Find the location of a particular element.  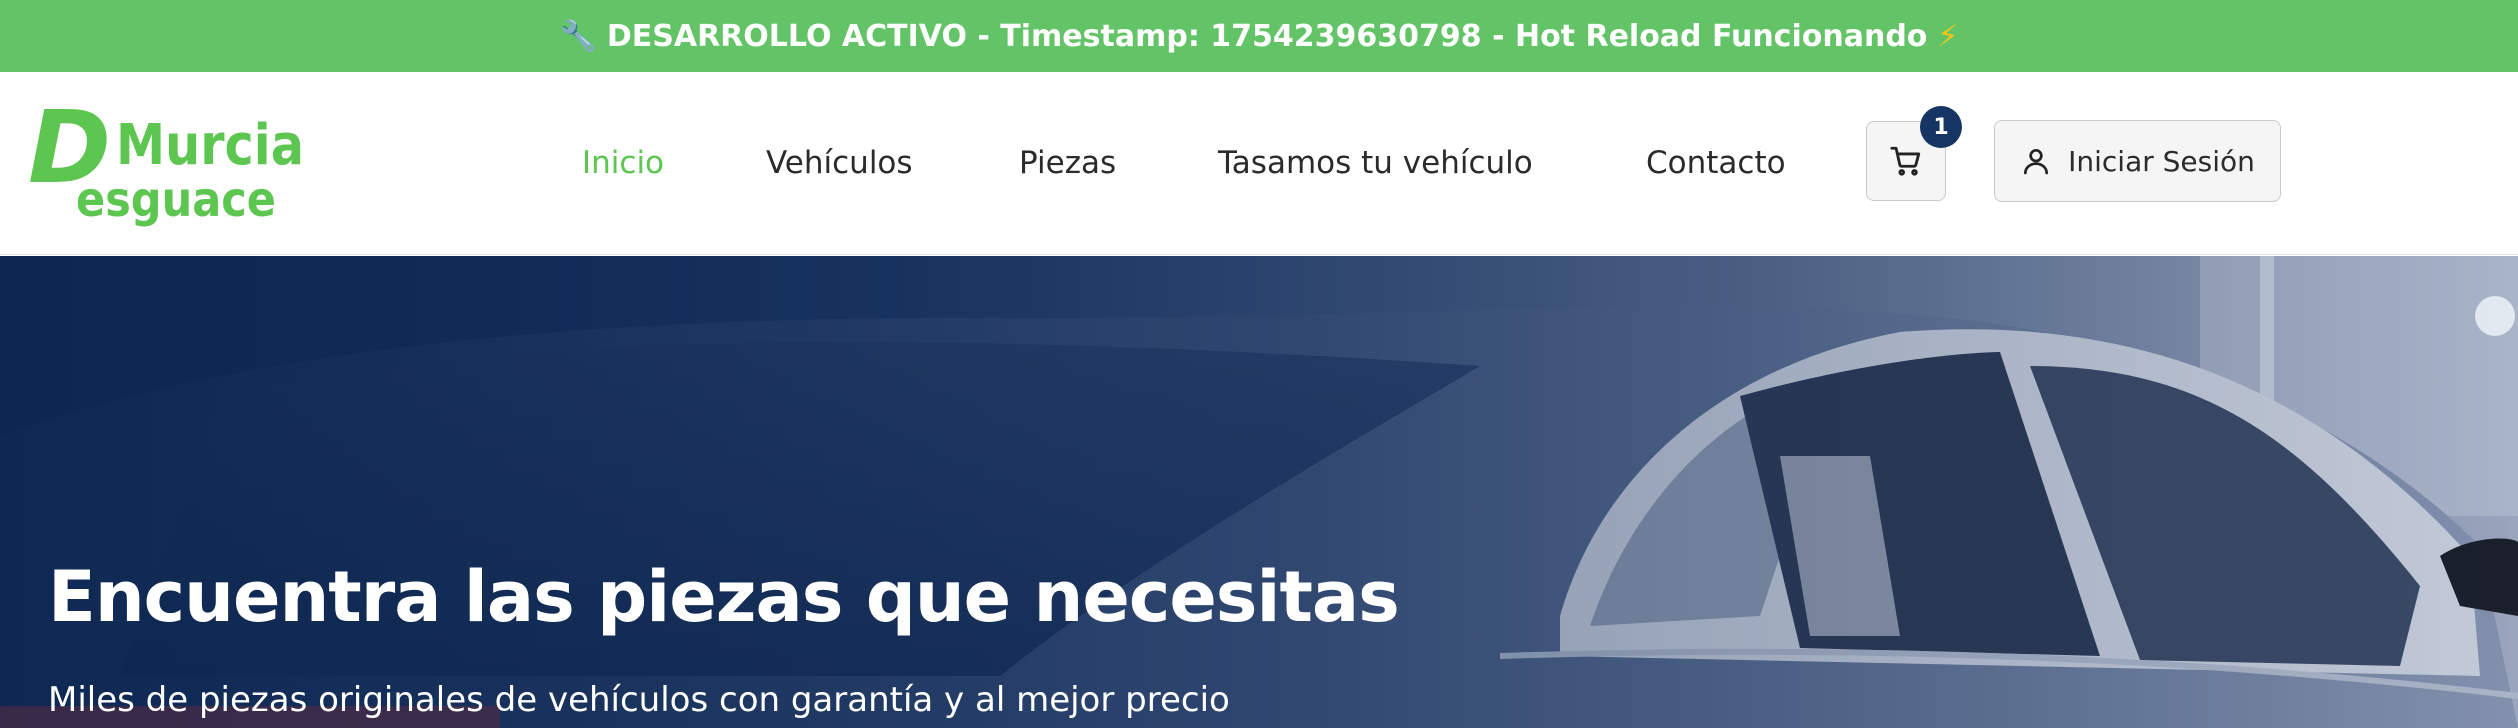

nav-item-tasamos: Tasamos tu vehículo is located at coordinates (1375, 163).